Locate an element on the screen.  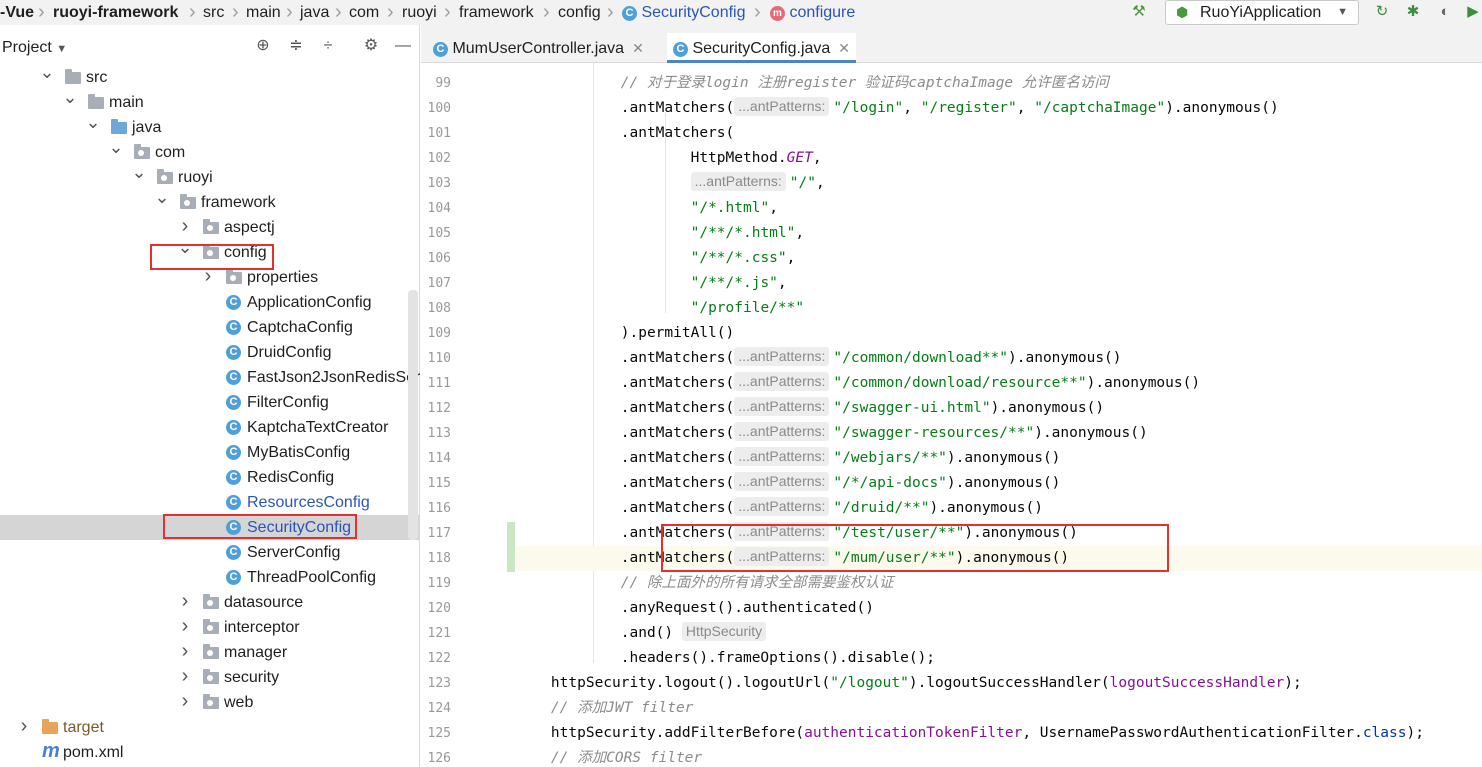
tree-item: C ResourcesConfig is located at coordinates (210, 502).